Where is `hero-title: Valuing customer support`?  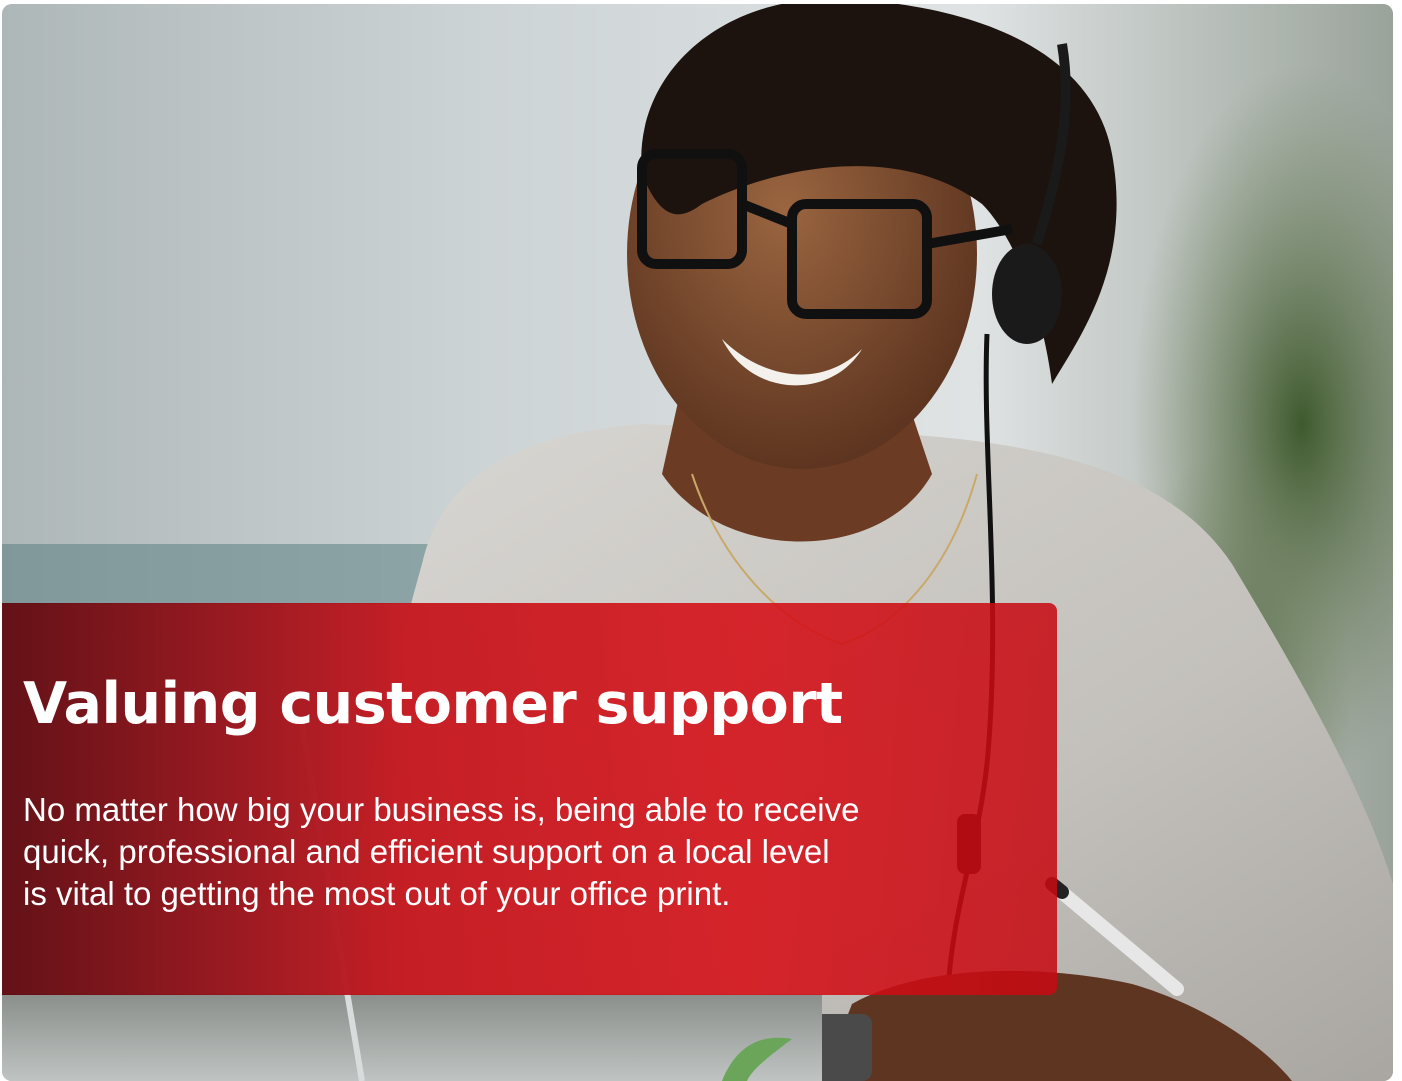 hero-title: Valuing customer support is located at coordinates (433, 704).